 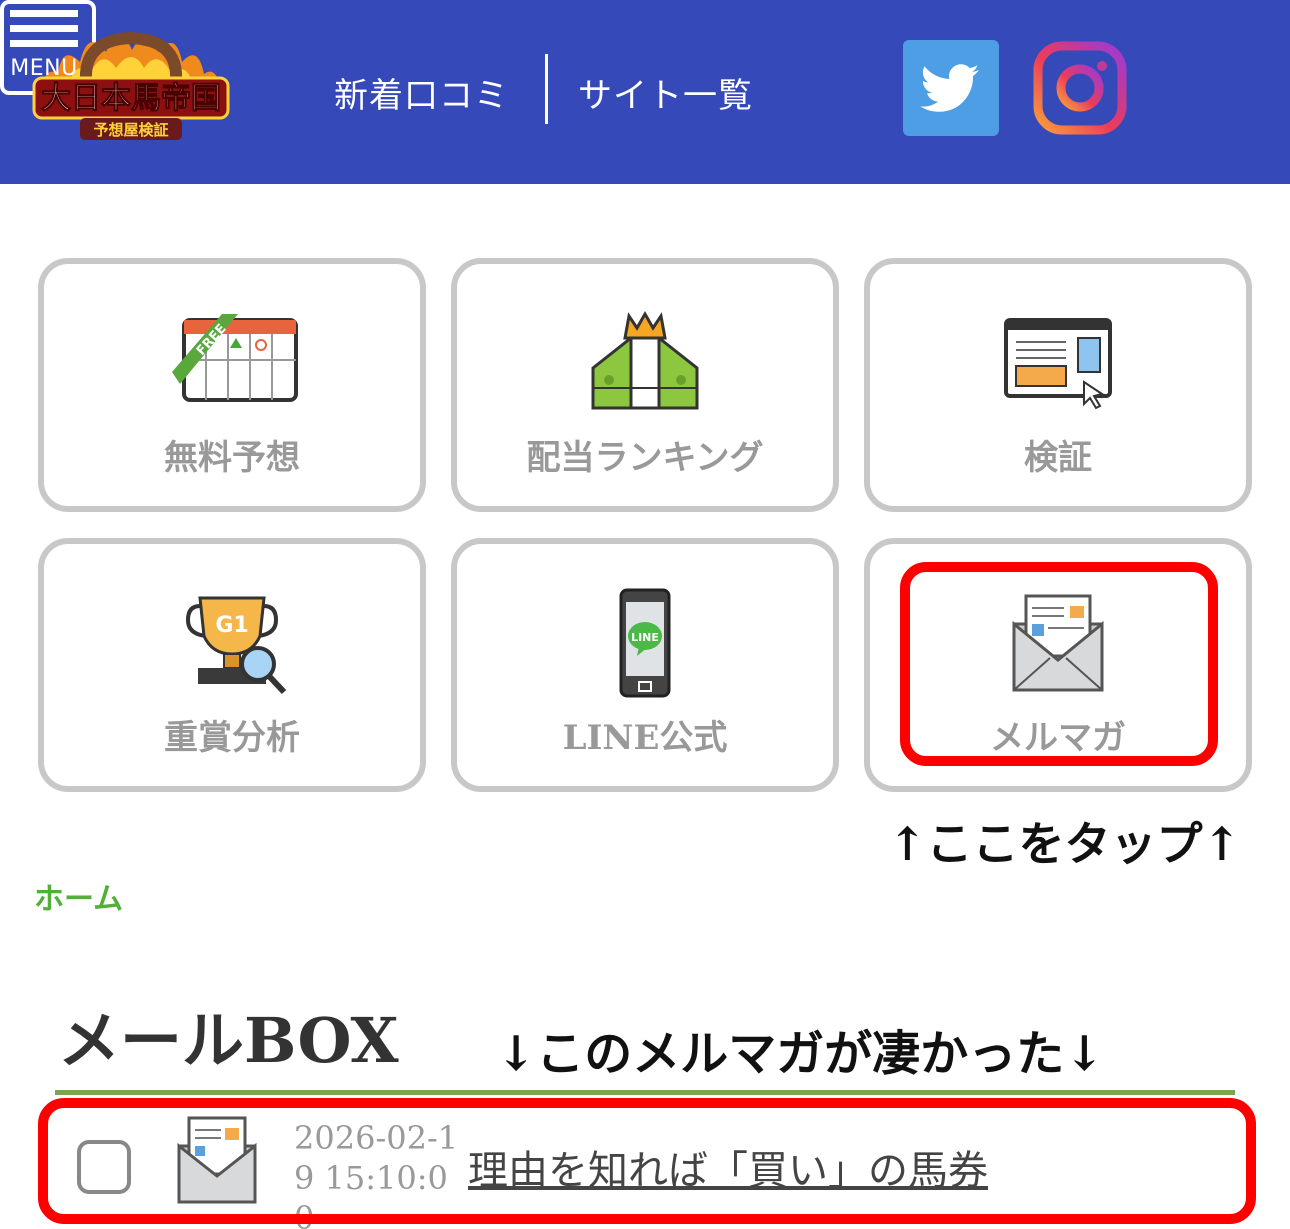 I want to click on tap-here-annotation: ↑ここをタップ↑, so click(x=1065, y=844).